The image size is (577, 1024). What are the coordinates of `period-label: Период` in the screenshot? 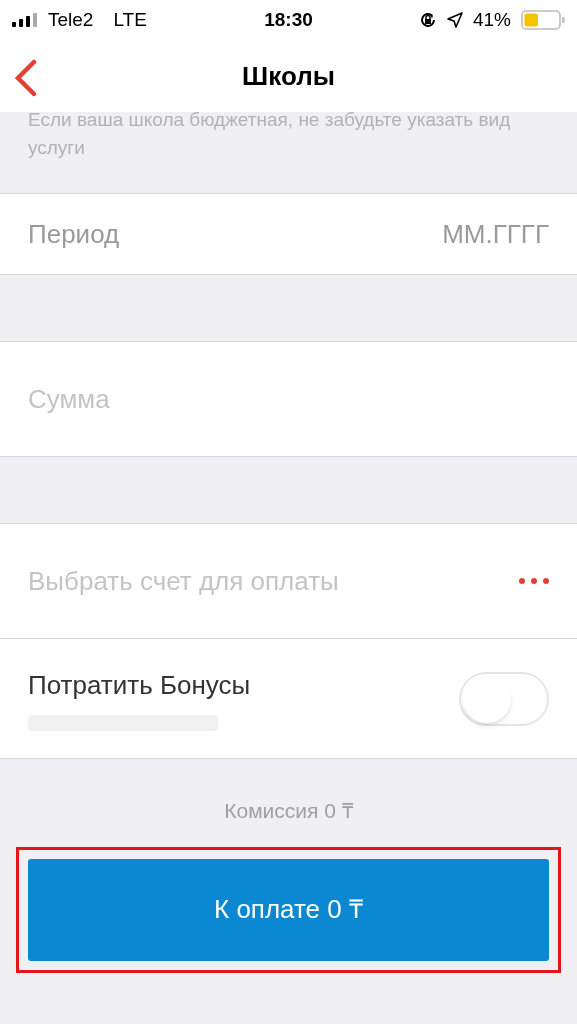 It's located at (74, 234).